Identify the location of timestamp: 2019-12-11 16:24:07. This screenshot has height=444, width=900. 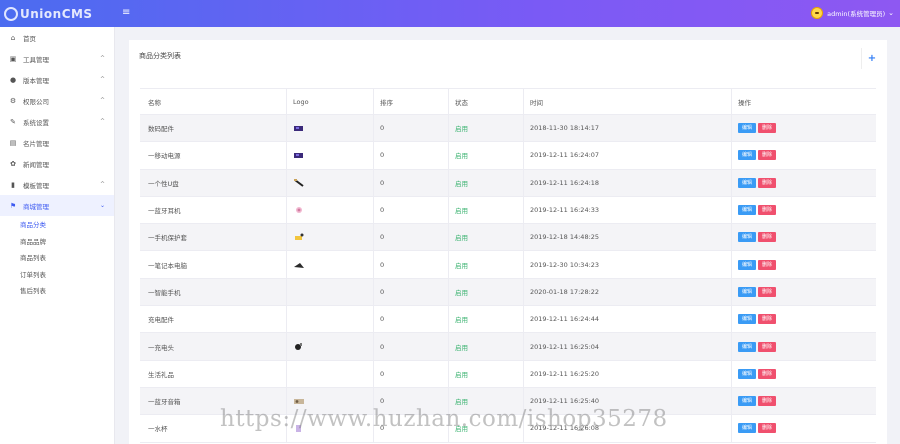
(565, 155).